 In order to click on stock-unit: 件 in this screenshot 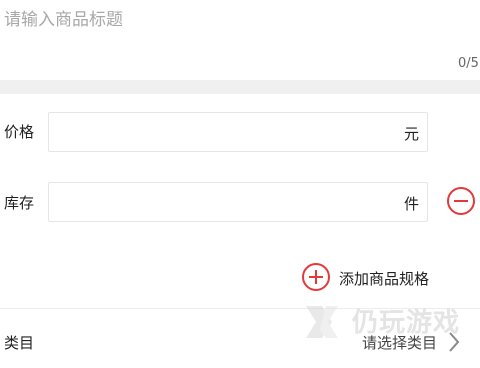, I will do `click(411, 204)`.